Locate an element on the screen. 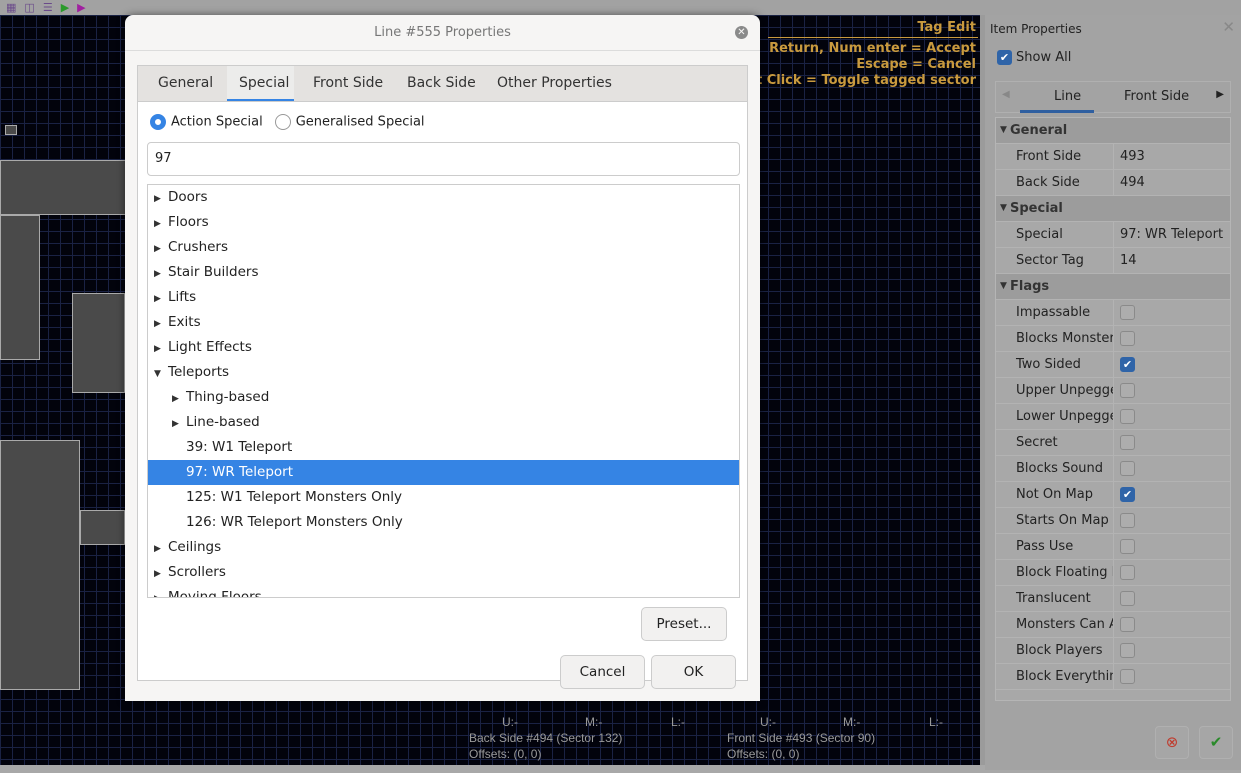  tab-other-properties: Other Properties is located at coordinates (554, 84).